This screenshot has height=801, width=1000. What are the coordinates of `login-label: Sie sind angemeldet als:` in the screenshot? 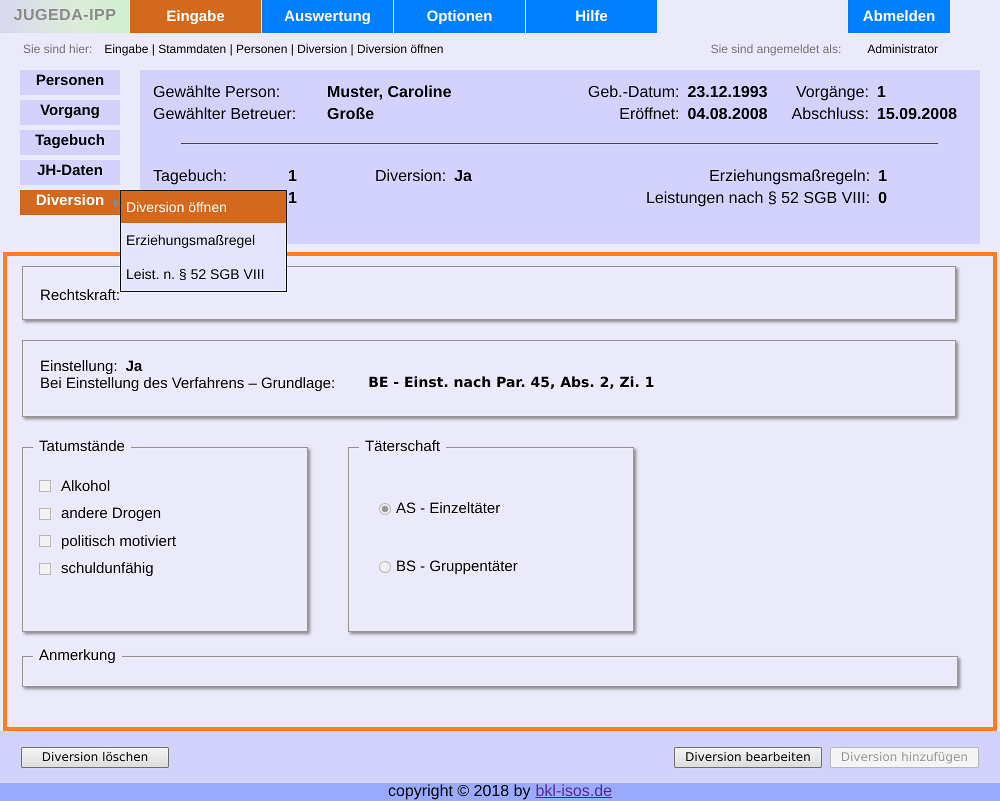 It's located at (776, 49).